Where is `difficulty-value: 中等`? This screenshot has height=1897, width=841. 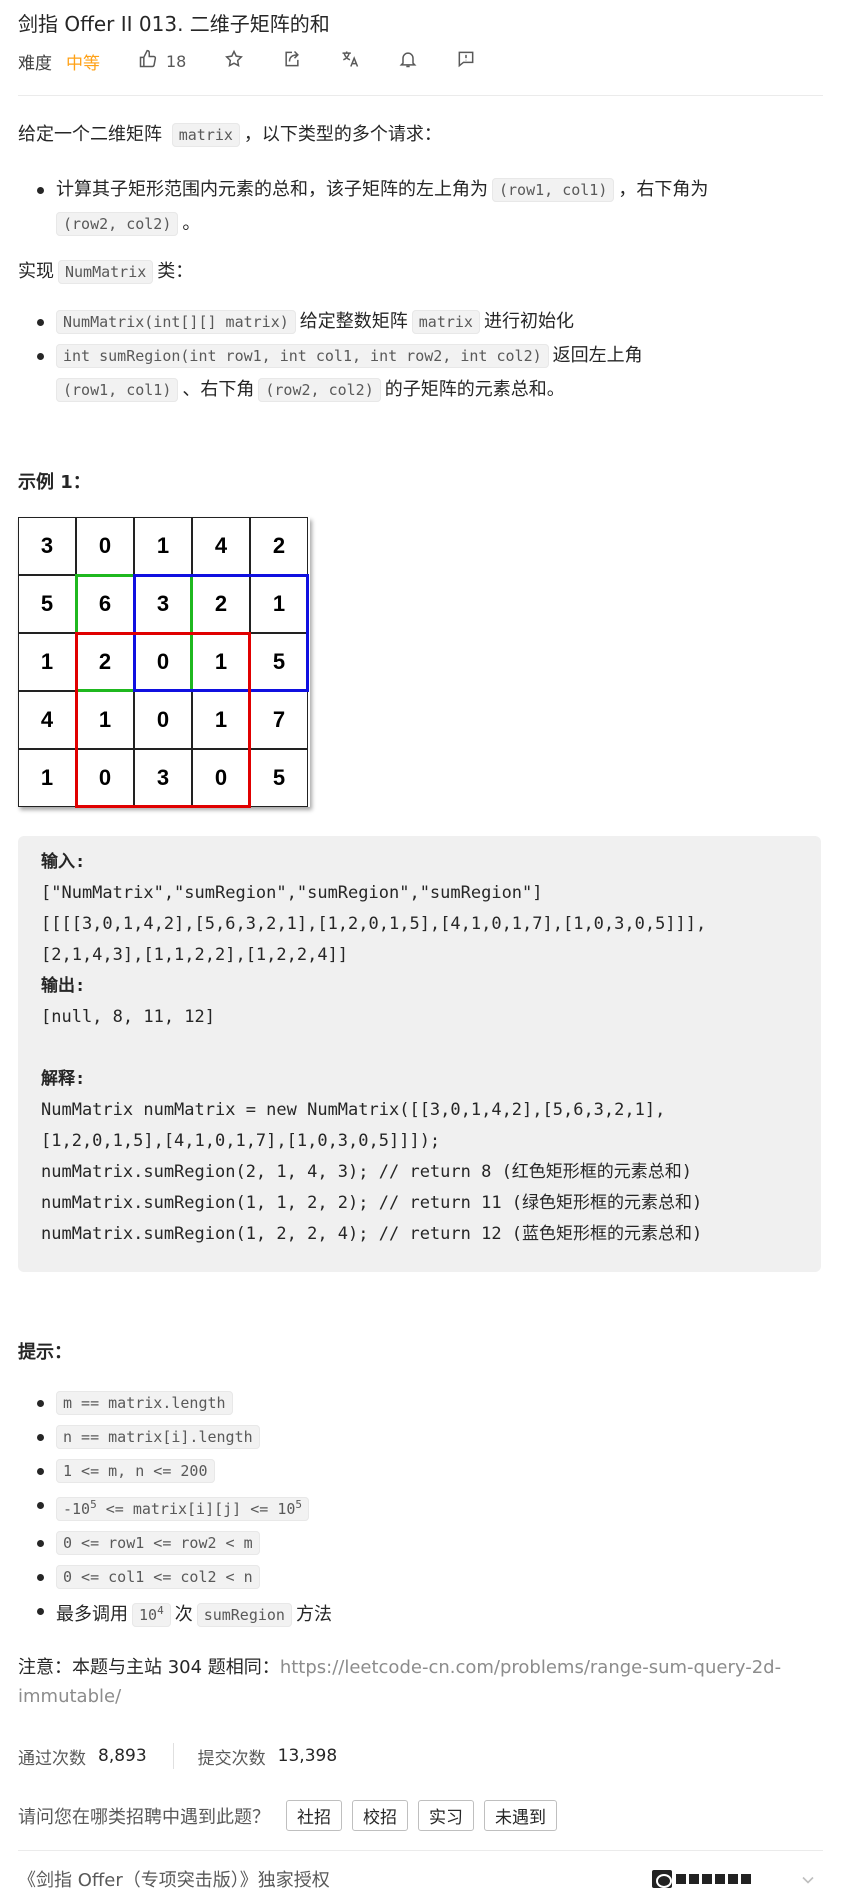
difficulty-value: 中等 is located at coordinates (83, 63).